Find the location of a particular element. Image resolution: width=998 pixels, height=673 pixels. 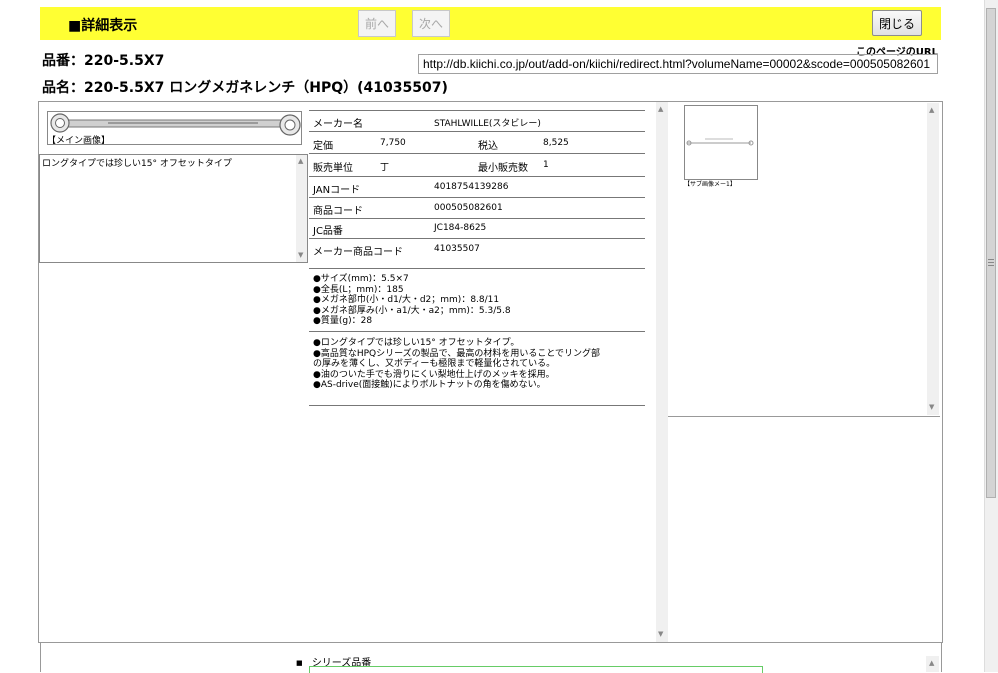

description-box: ロングタイプでは珍しい15° オフセットタイプ is located at coordinates (173, 208).